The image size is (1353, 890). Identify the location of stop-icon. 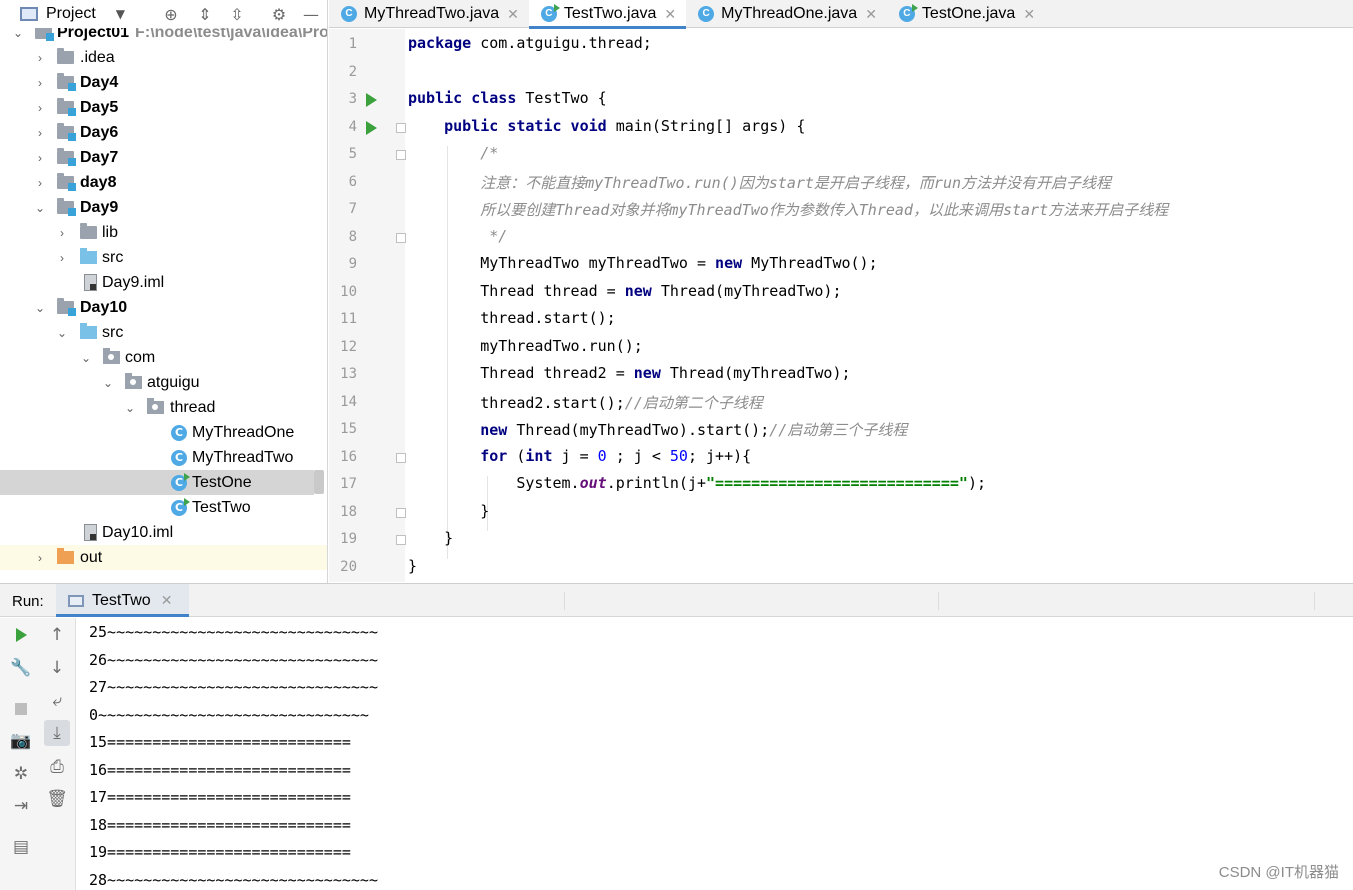
(21, 709).